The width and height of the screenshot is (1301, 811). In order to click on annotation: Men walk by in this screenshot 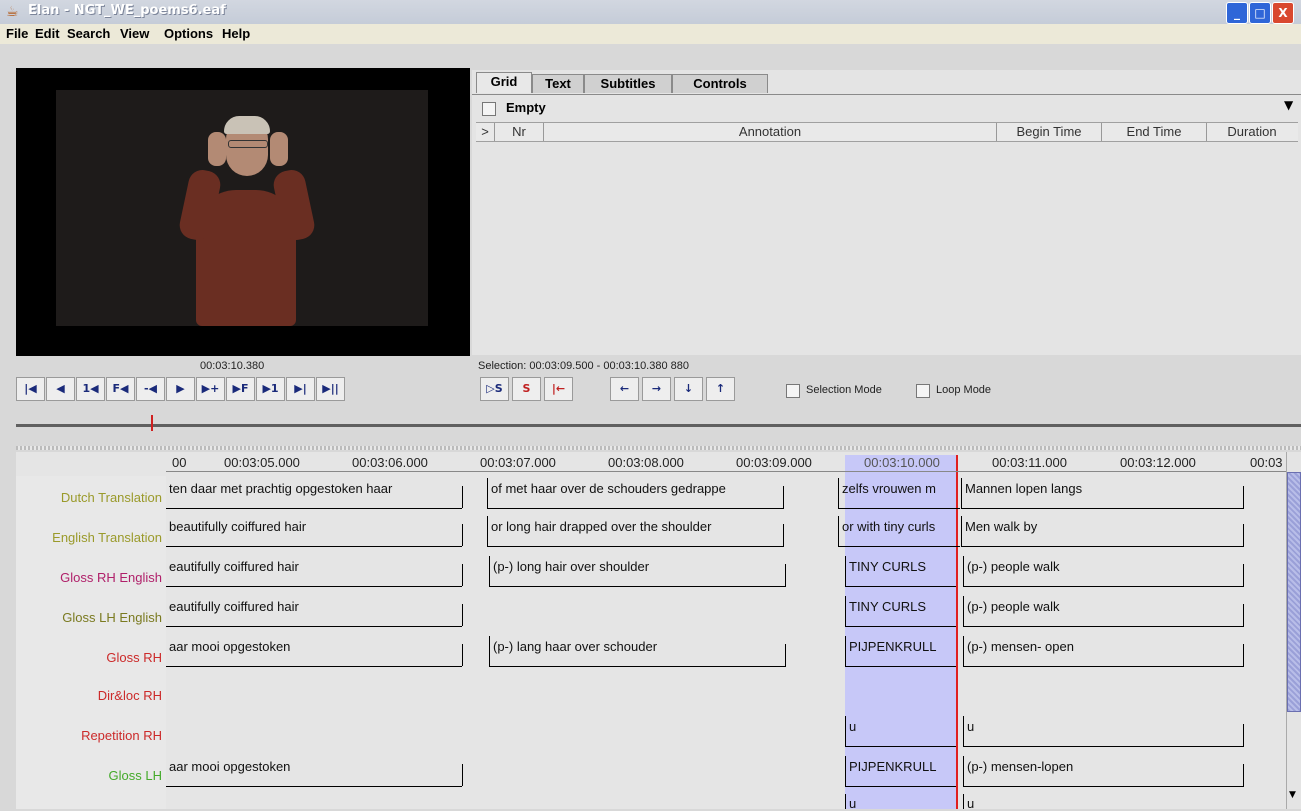, I will do `click(1102, 531)`.